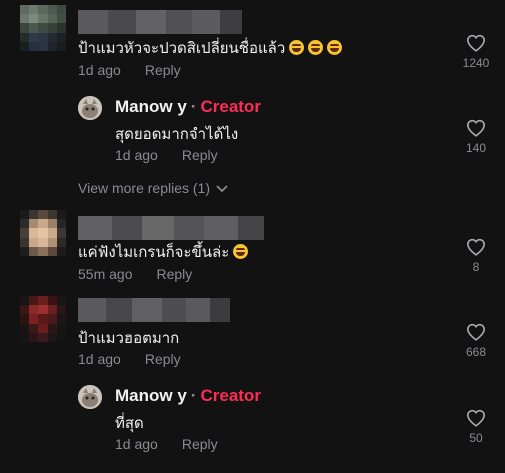  I want to click on like-count: 140, so click(476, 148).